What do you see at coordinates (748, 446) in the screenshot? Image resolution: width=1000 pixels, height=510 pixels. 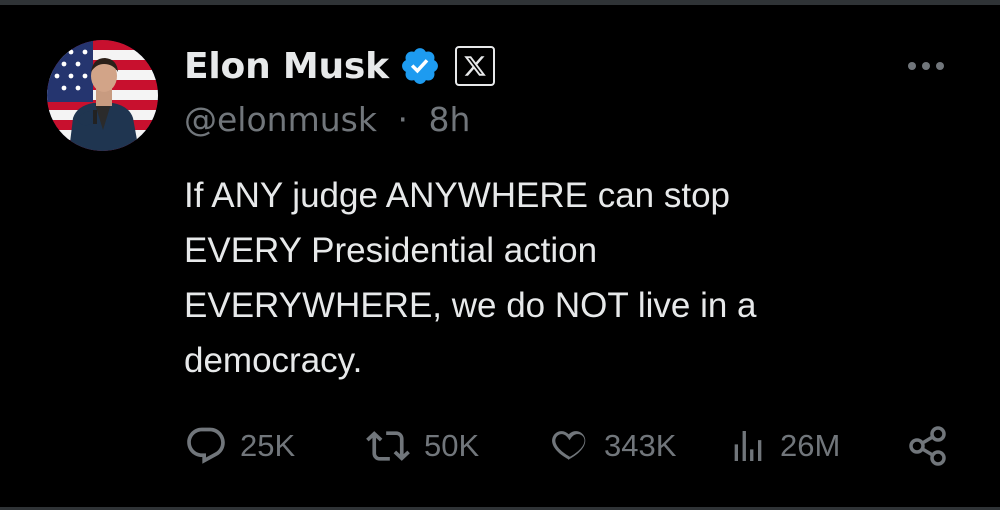 I see `views-icon` at bounding box center [748, 446].